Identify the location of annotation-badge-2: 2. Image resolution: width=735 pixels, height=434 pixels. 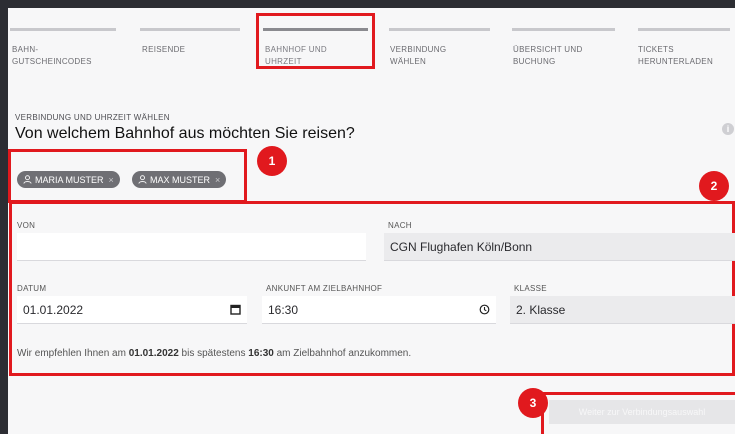
(714, 186).